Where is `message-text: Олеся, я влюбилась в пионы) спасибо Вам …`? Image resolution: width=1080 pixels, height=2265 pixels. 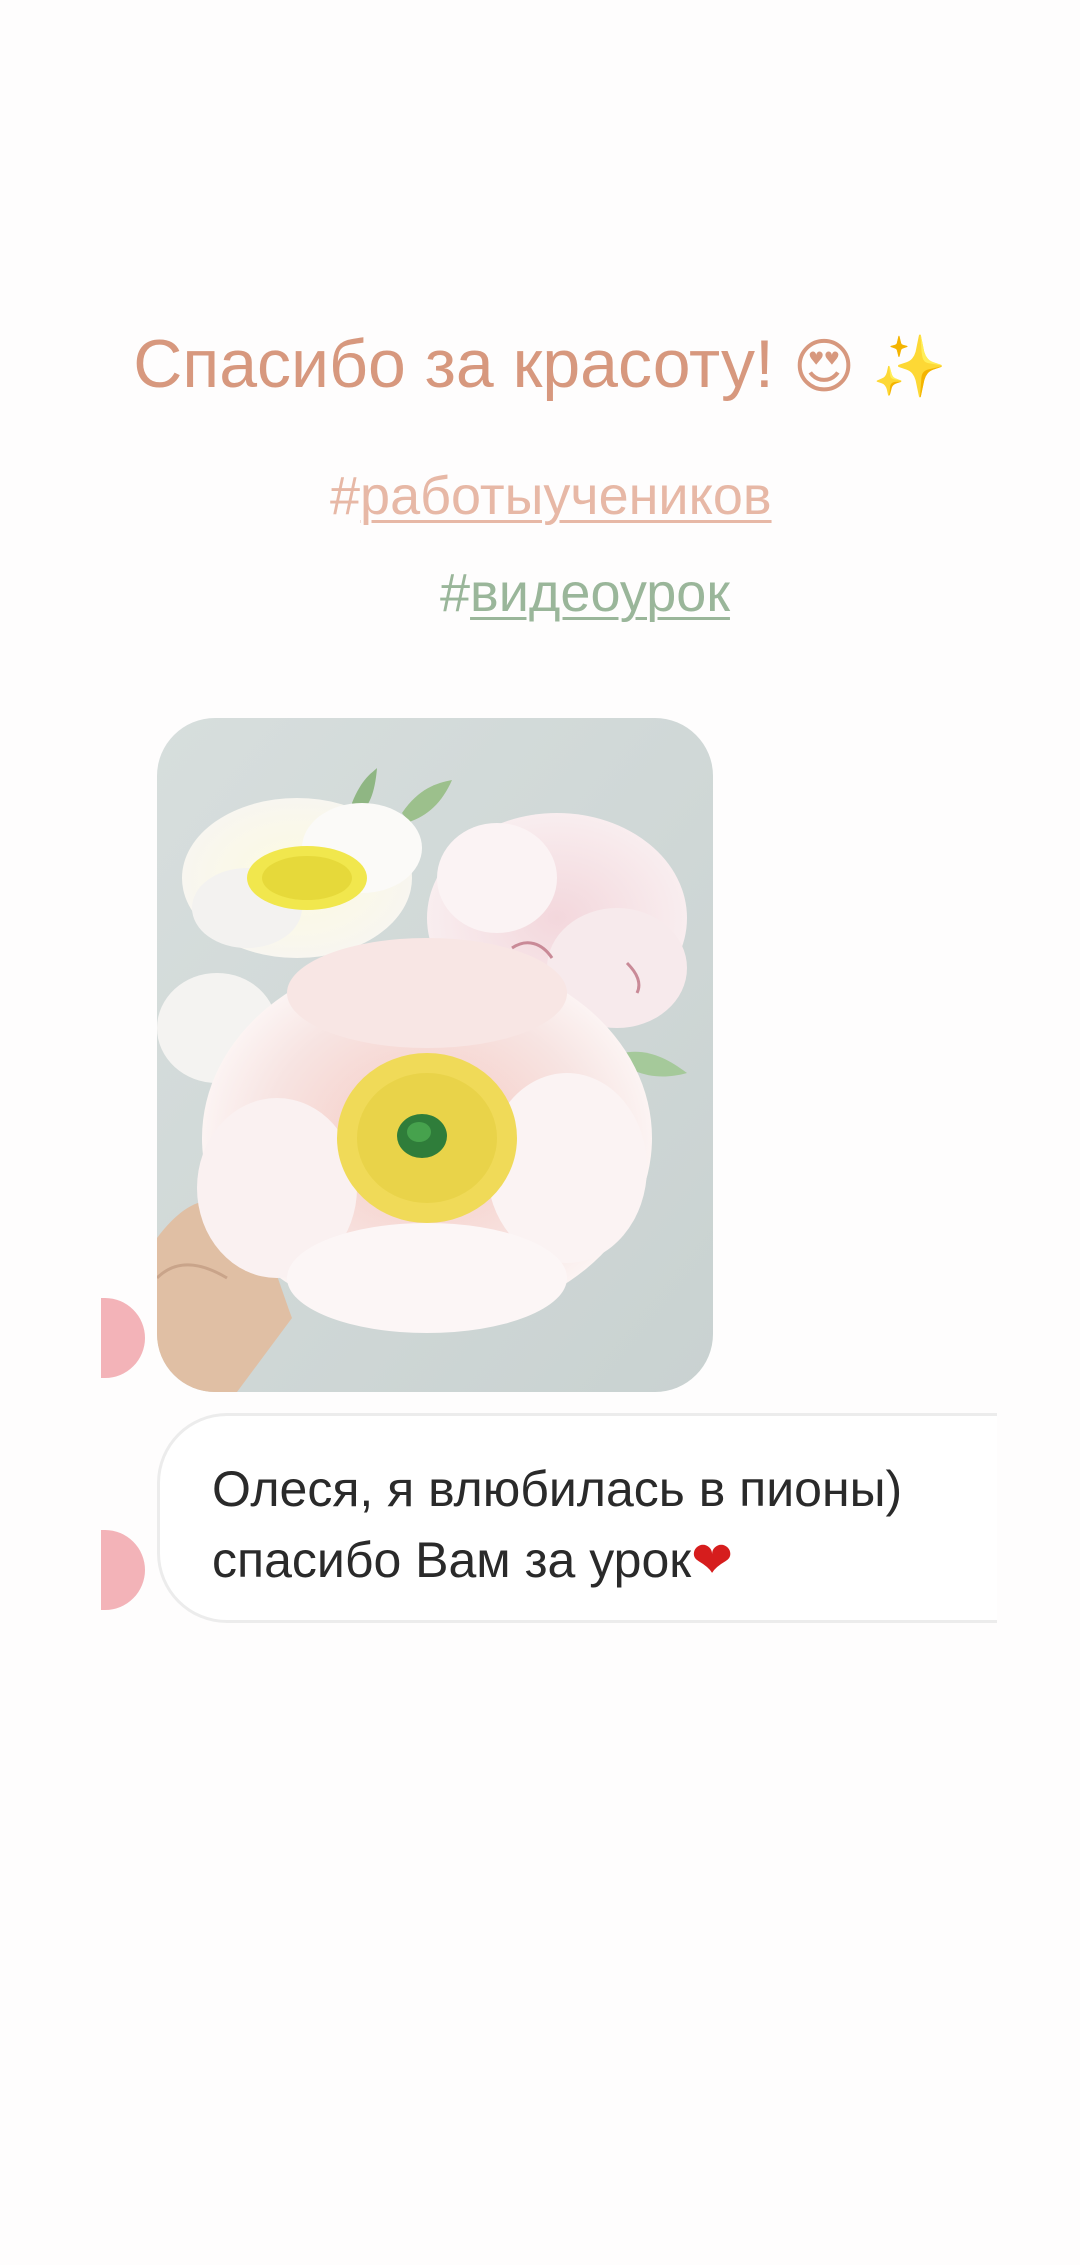 message-text: Олеся, я влюбилась в пионы) спасибо Вам … is located at coordinates (557, 1525).